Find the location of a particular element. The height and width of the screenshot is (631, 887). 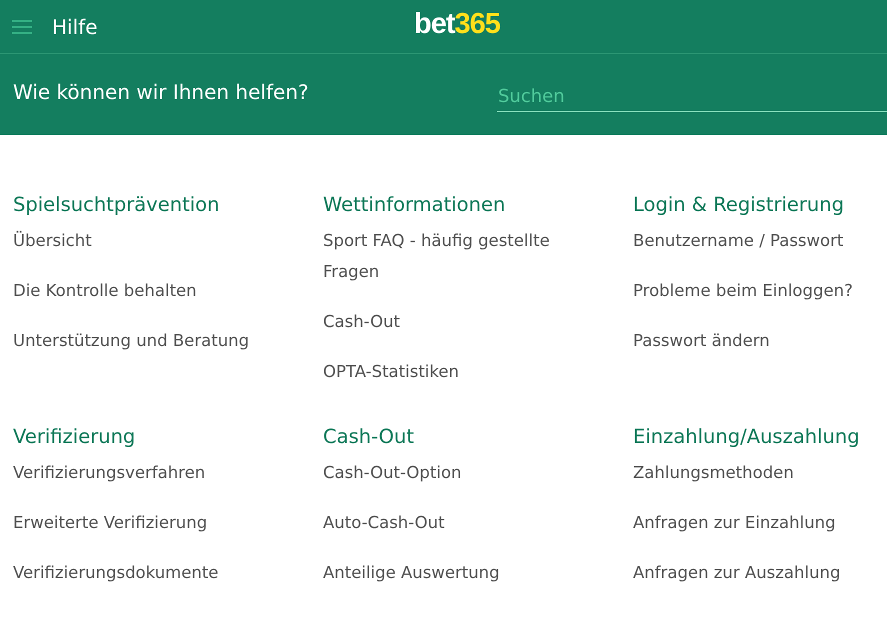

section-heading: Cash-Out is located at coordinates (368, 436).